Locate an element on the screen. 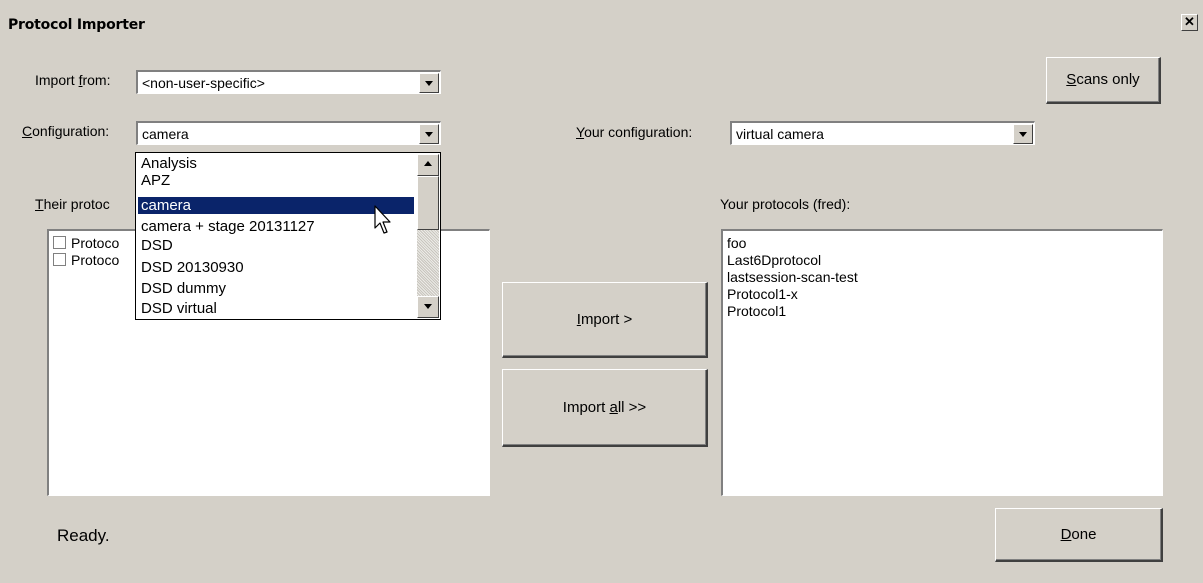 The image size is (1203, 583). scans-only-button: Scans only is located at coordinates (1103, 80).